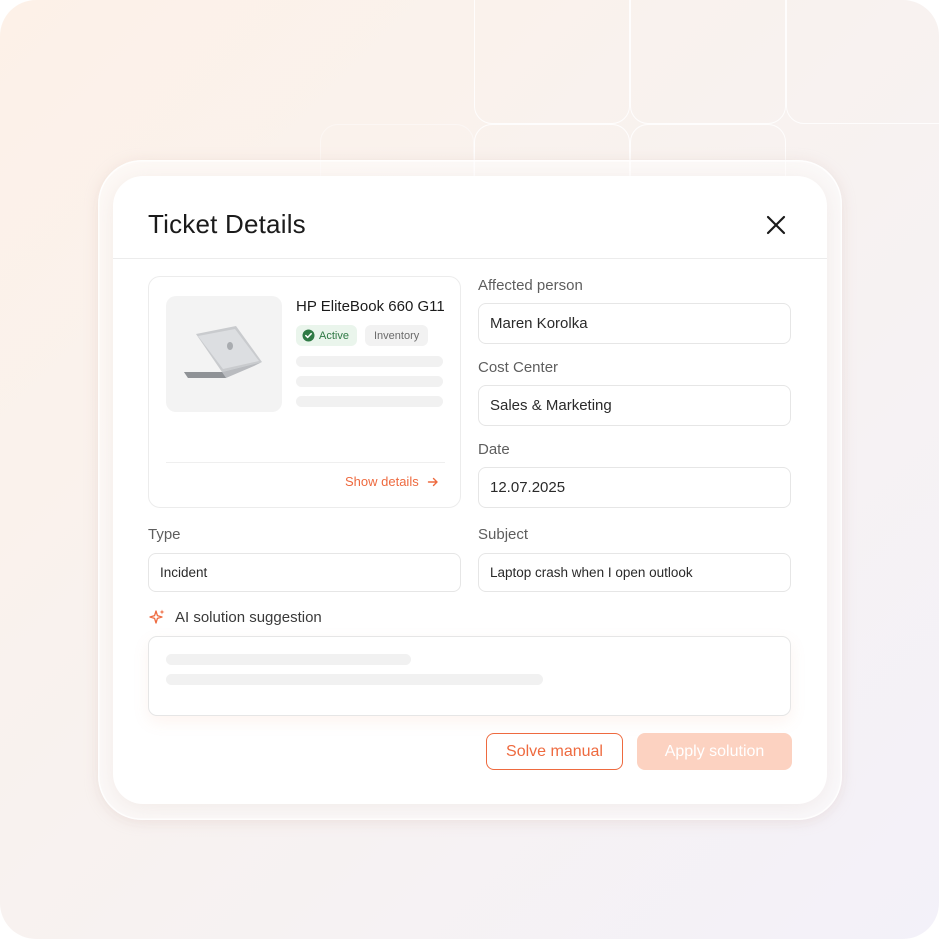 The image size is (939, 939). Describe the element at coordinates (397, 335) in the screenshot. I see `category-badge: Inventory` at that location.